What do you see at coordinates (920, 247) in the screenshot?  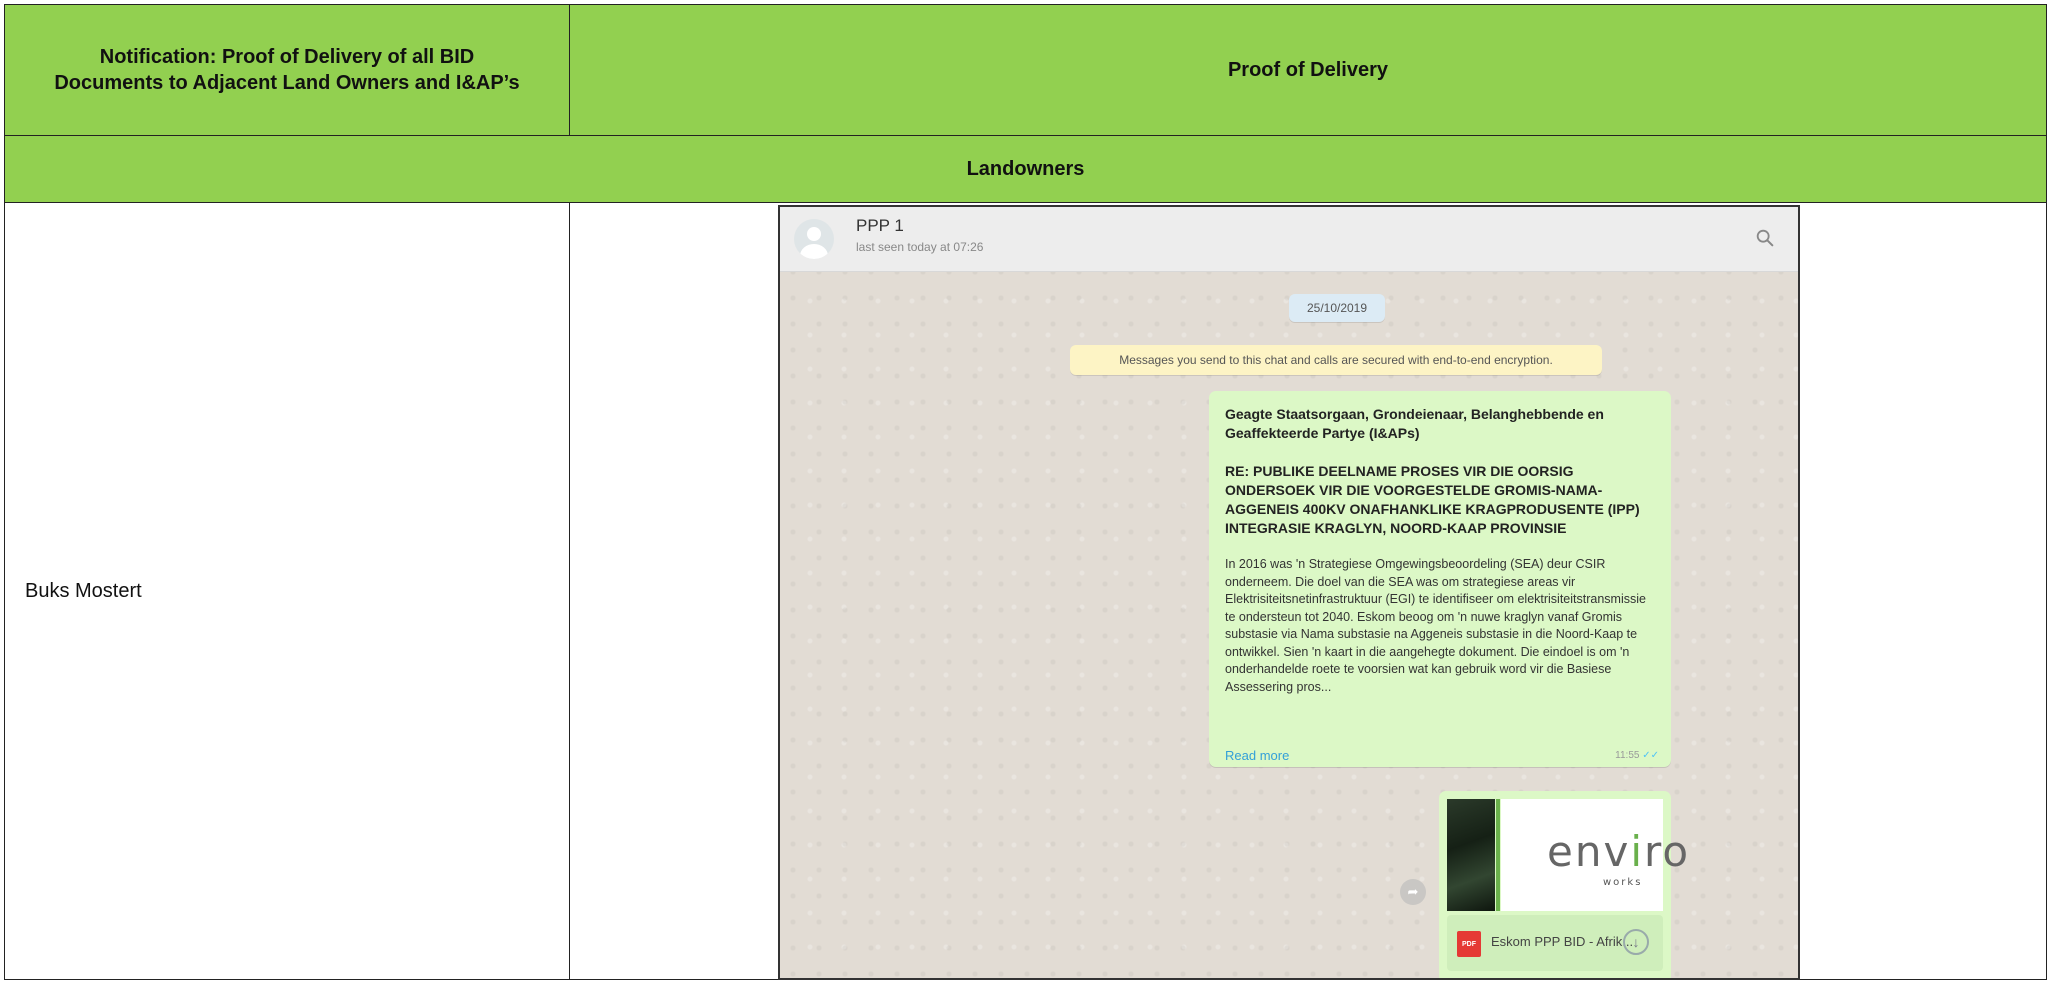 I see `last-seen-status: last seen today at 07:26` at bounding box center [920, 247].